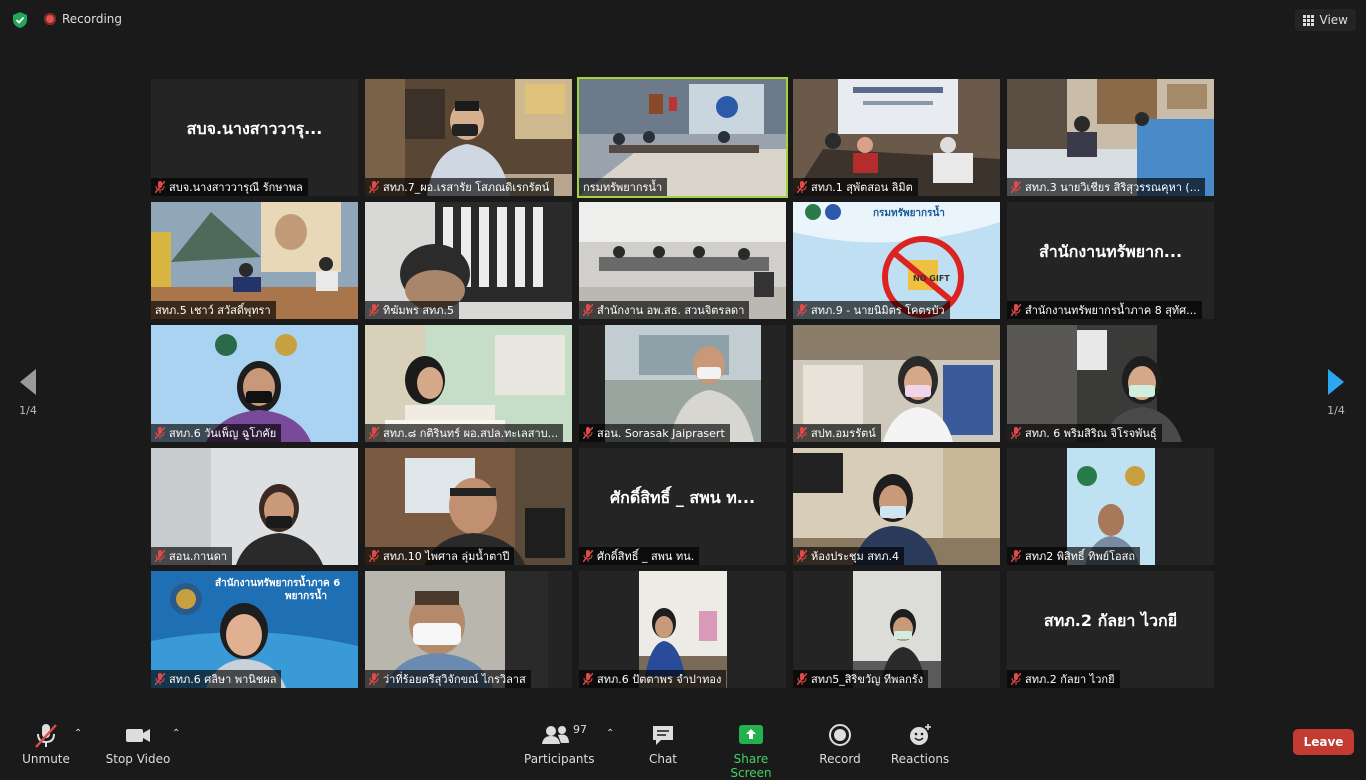 The image size is (1366, 780). What do you see at coordinates (28, 410) in the screenshot?
I see `page-indicator-left: 1/4` at bounding box center [28, 410].